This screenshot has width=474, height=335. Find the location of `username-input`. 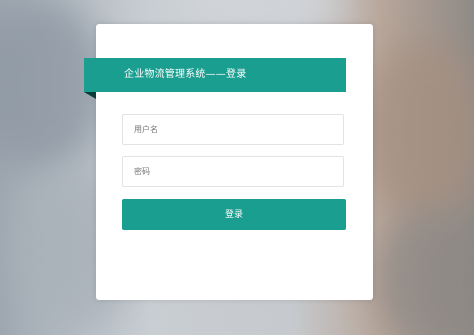

username-input is located at coordinates (233, 129).